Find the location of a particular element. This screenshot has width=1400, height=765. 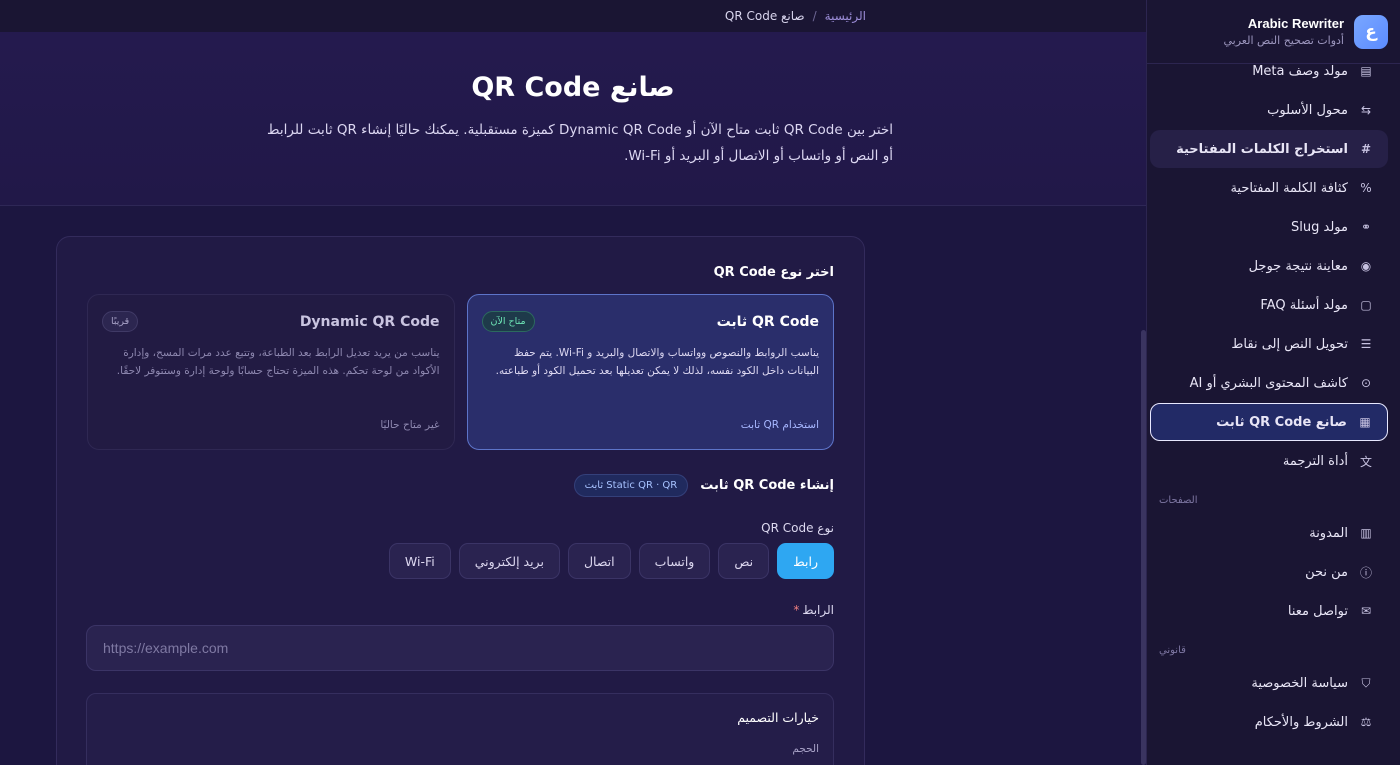

sidebar-item-label: أداة الترجمة is located at coordinates (1315, 461).